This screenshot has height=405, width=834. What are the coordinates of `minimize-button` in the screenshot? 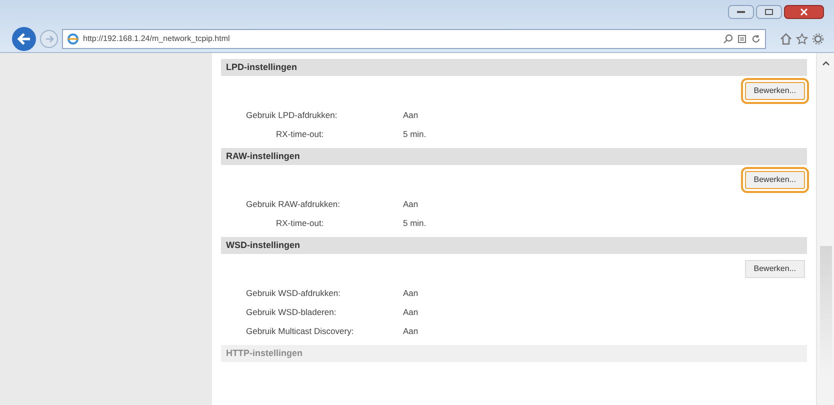 It's located at (741, 12).